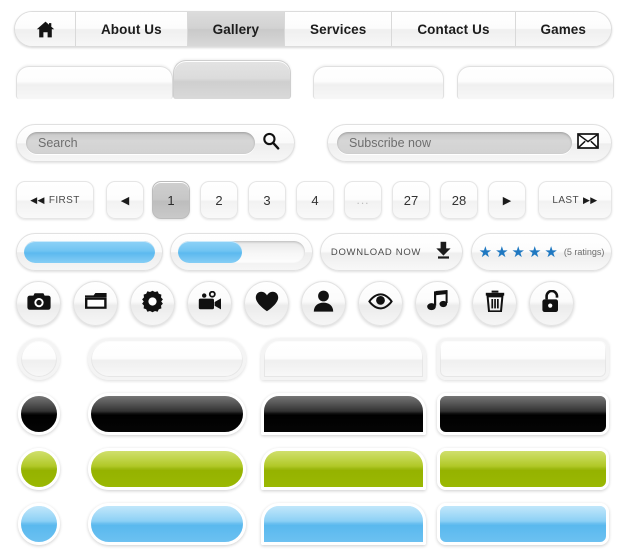 The image size is (626, 558). I want to click on button-black-circle, so click(39, 414).